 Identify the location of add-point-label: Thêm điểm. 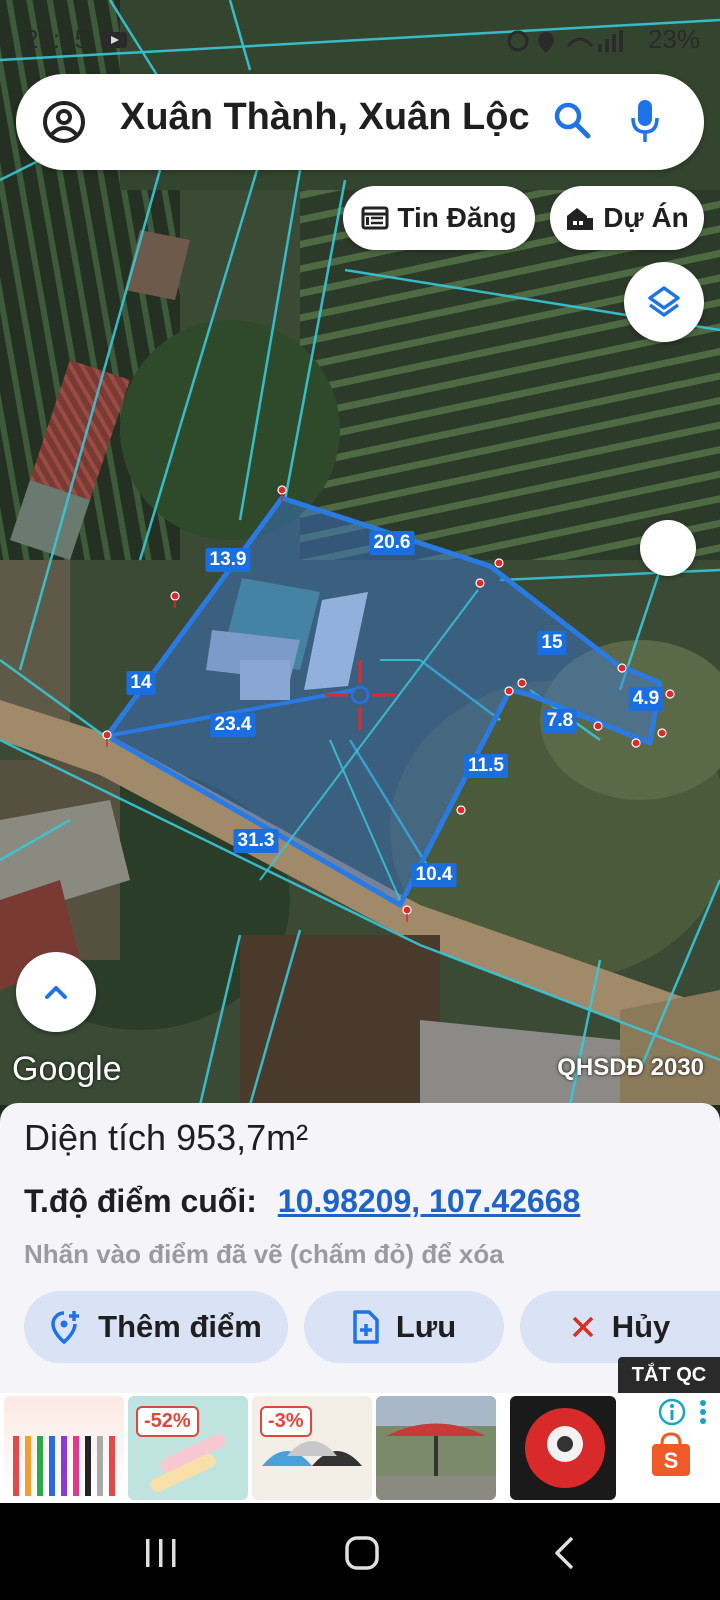
(180, 1326).